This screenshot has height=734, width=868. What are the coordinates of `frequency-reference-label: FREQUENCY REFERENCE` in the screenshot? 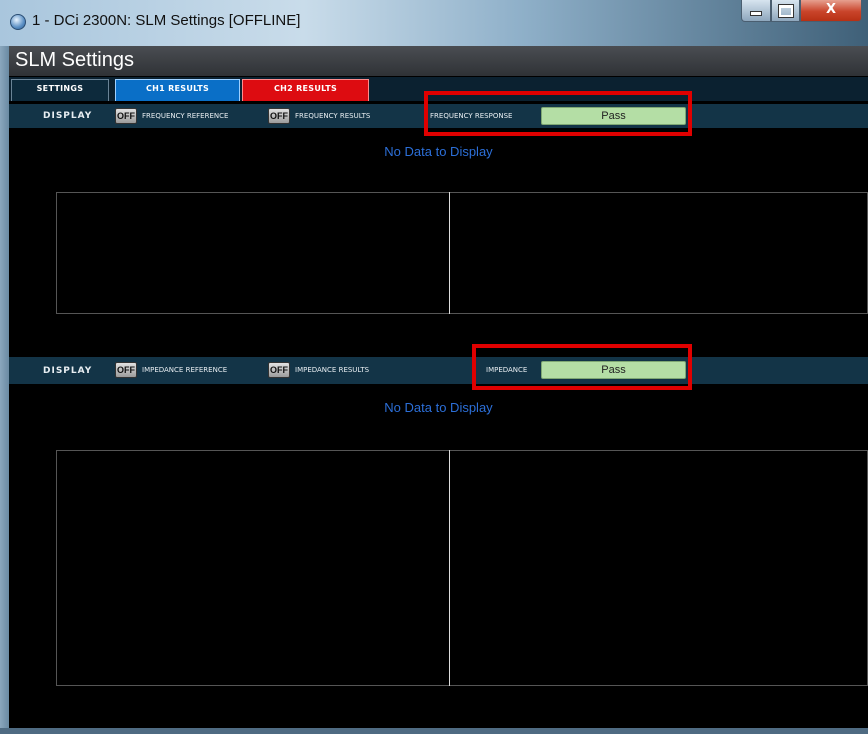 It's located at (185, 116).